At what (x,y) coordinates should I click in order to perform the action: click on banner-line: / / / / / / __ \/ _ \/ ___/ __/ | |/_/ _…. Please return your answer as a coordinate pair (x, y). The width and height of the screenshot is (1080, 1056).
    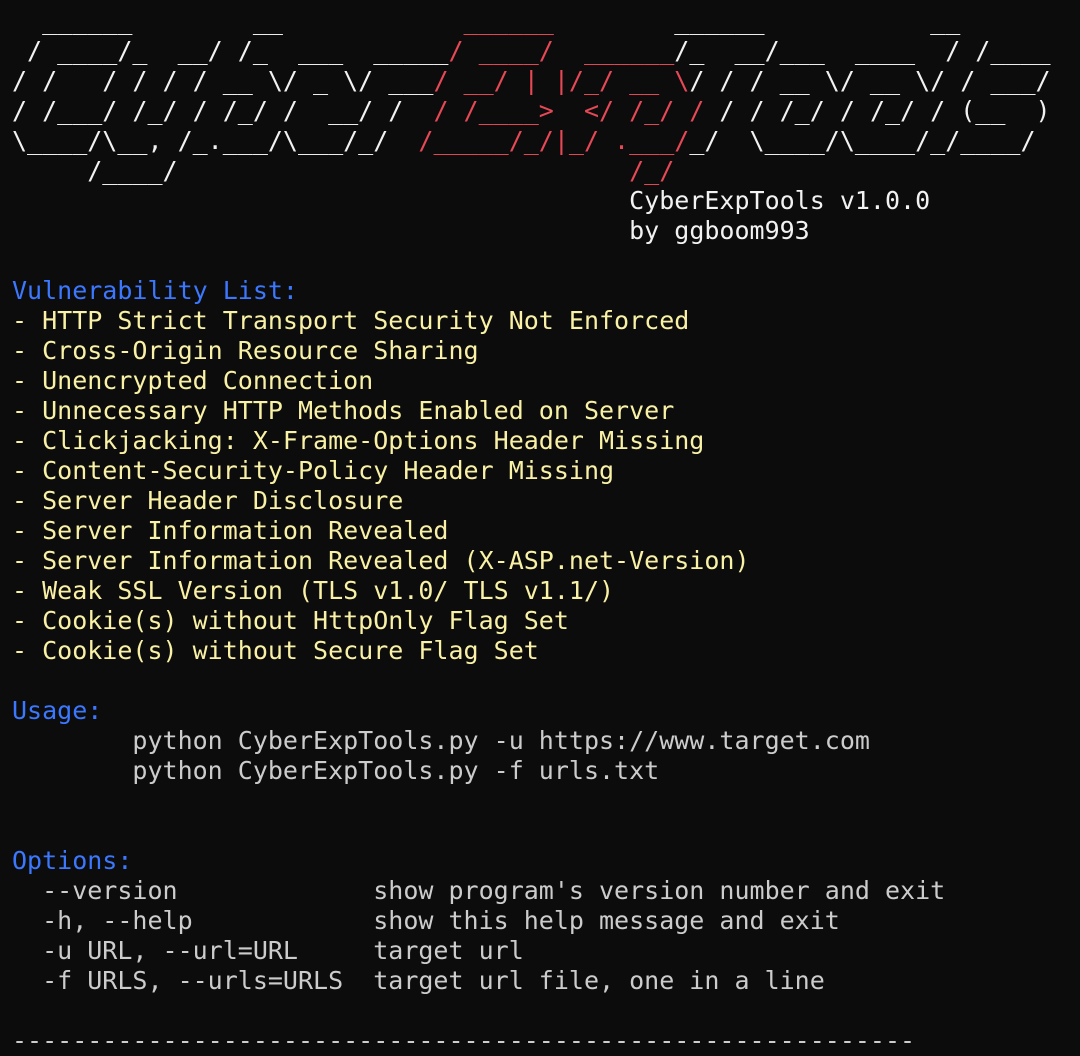
    Looking at the image, I should click on (546, 81).